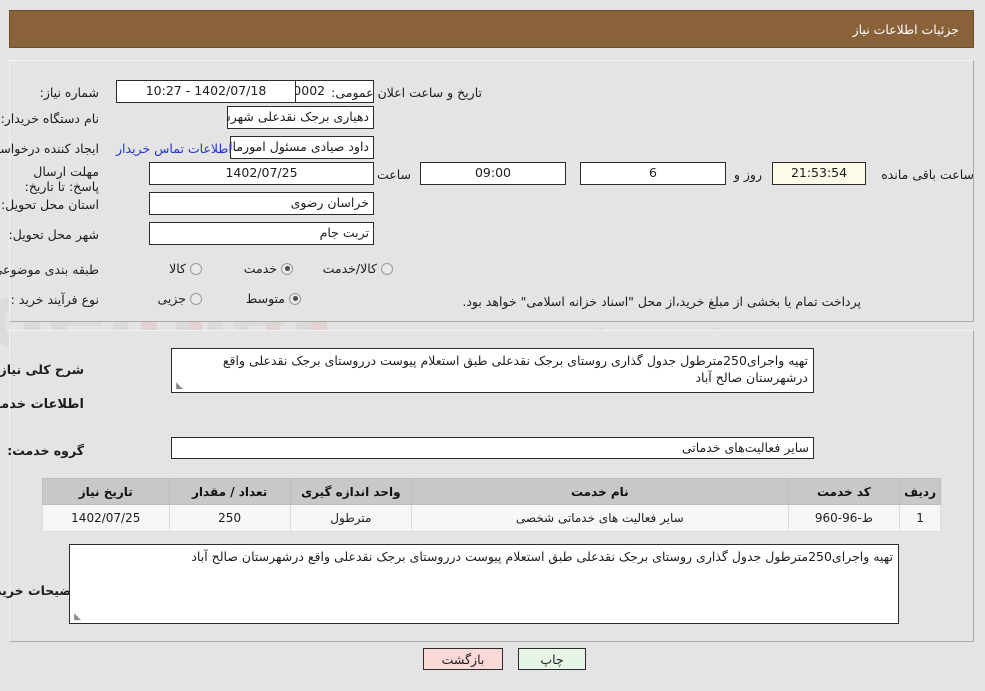 The height and width of the screenshot is (691, 985). I want to click on th-code: کد خدمت, so click(845, 491).